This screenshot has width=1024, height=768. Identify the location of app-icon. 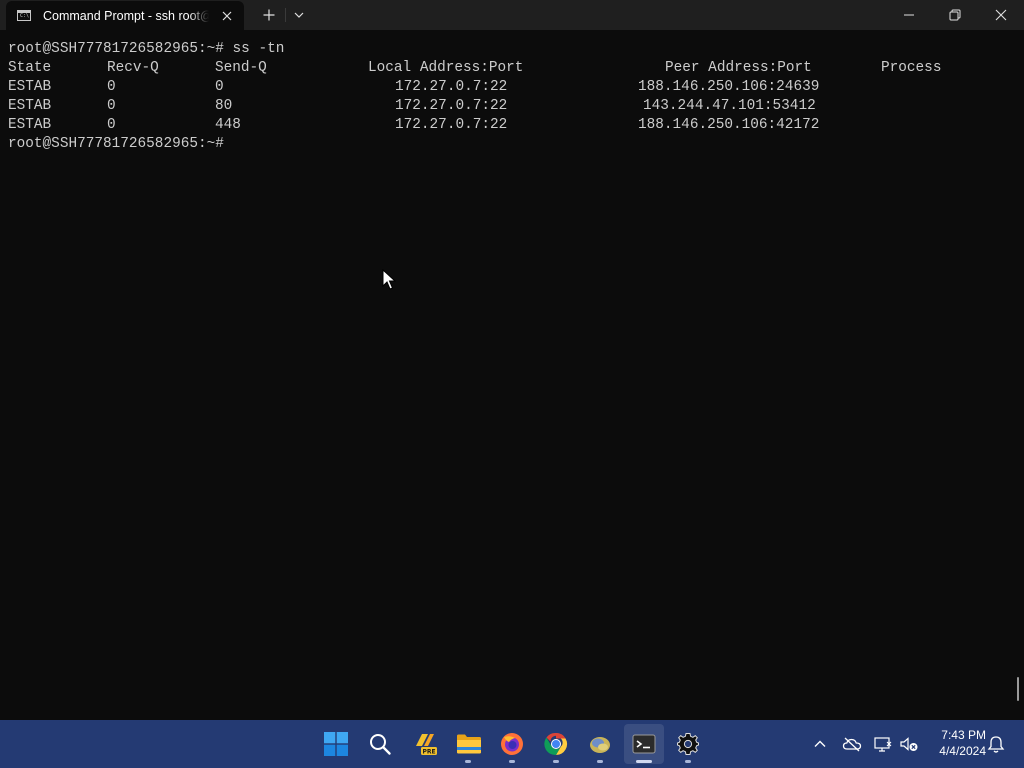
(600, 745).